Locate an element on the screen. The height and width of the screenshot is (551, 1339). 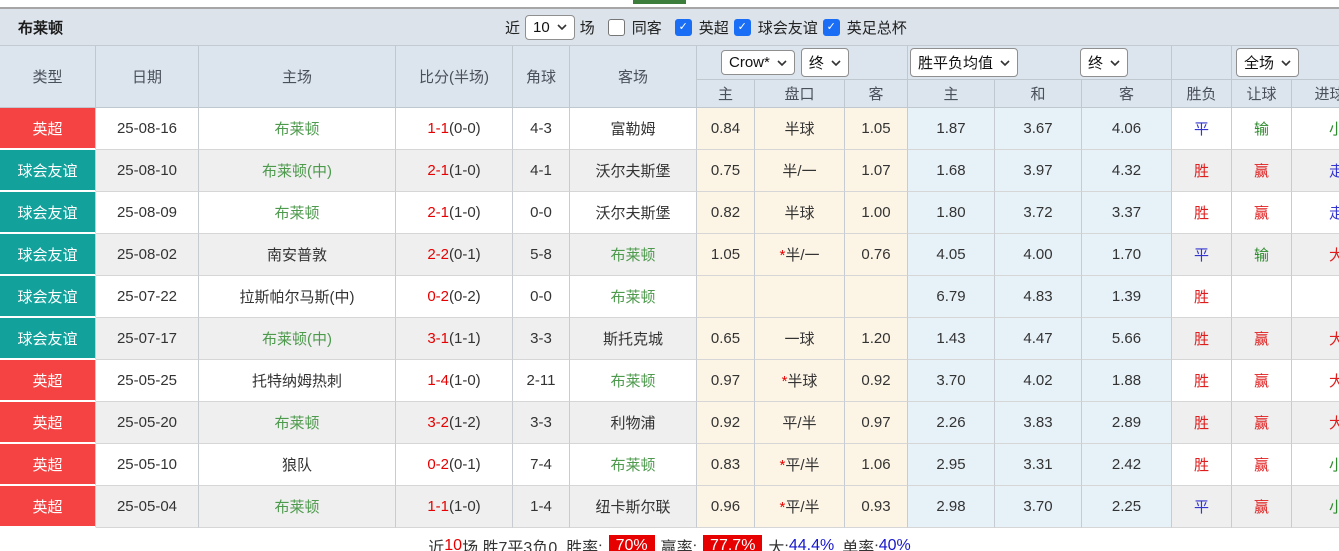
avg-home-odds: 2.95 is located at coordinates (951, 465).